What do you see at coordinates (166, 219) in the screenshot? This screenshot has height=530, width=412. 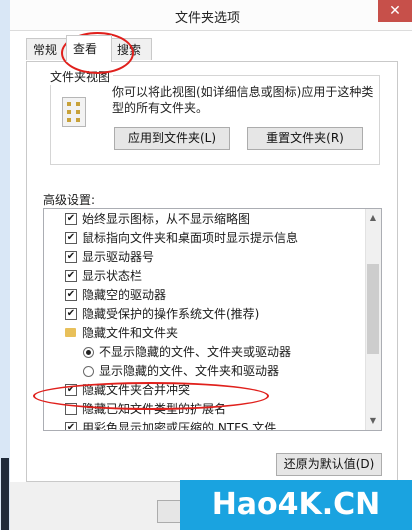 I see `advanced-setting-label: 始终显示图标，从不显示缩略图` at bounding box center [166, 219].